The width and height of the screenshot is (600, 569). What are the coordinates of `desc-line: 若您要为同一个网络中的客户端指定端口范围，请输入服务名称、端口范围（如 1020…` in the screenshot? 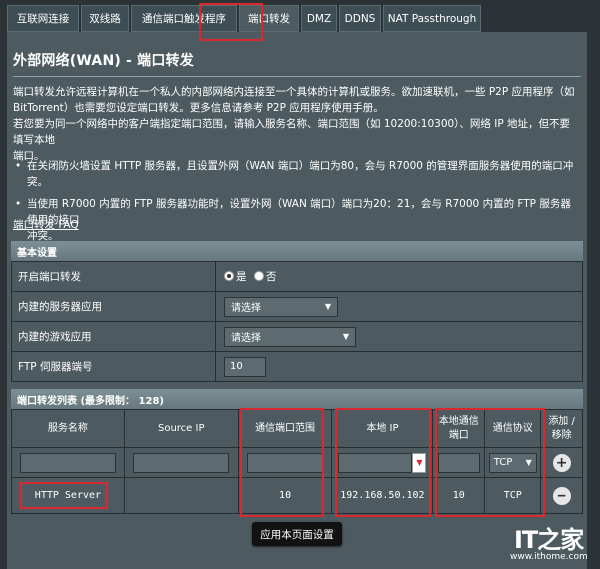 It's located at (292, 132).